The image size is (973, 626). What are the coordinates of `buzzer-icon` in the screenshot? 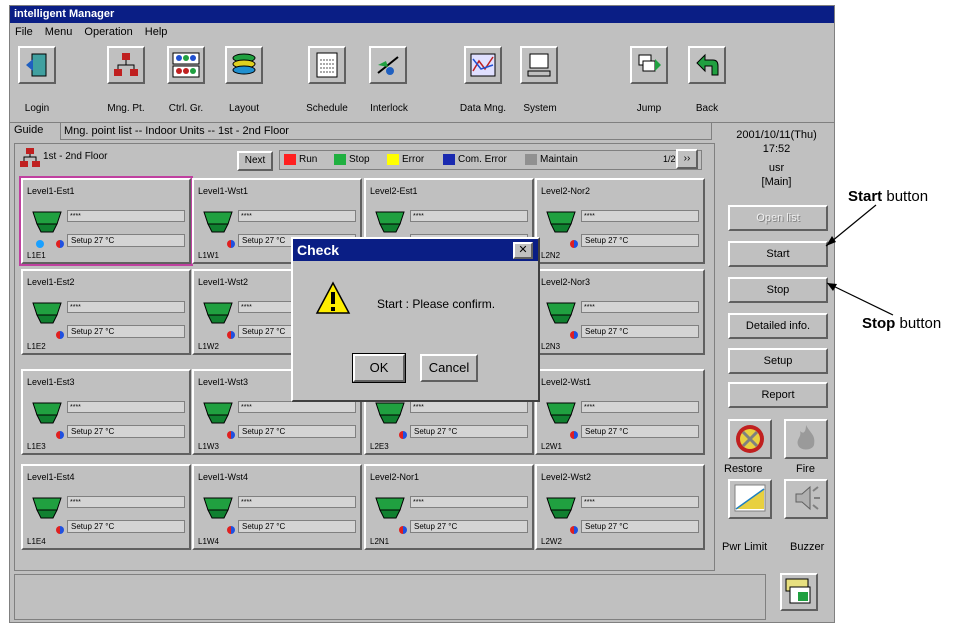 It's located at (807, 498).